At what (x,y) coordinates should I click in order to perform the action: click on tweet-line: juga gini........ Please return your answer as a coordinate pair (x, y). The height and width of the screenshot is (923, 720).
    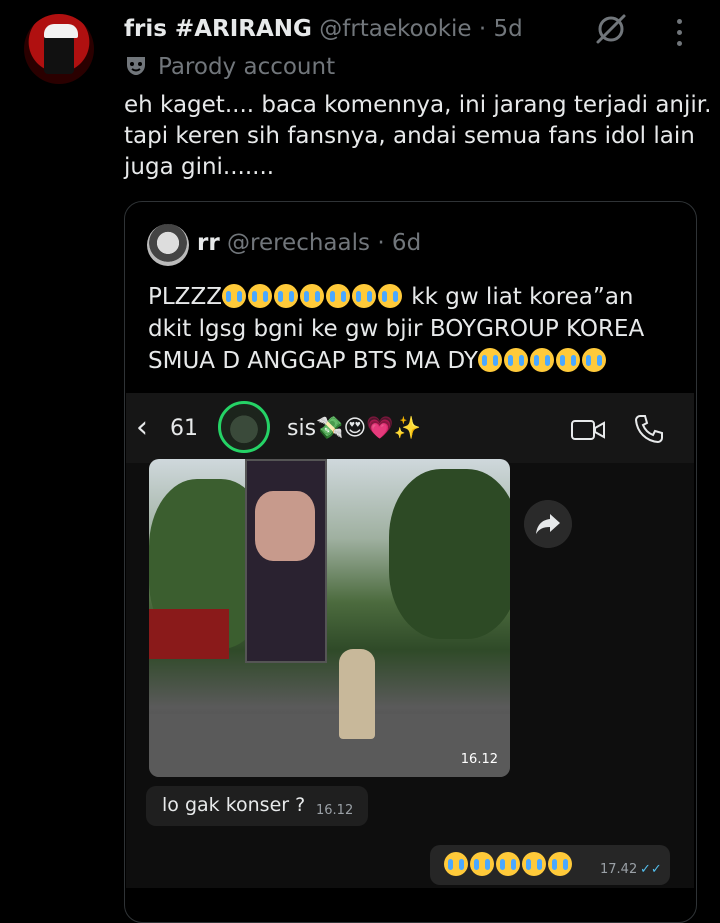
    Looking at the image, I should click on (199, 167).